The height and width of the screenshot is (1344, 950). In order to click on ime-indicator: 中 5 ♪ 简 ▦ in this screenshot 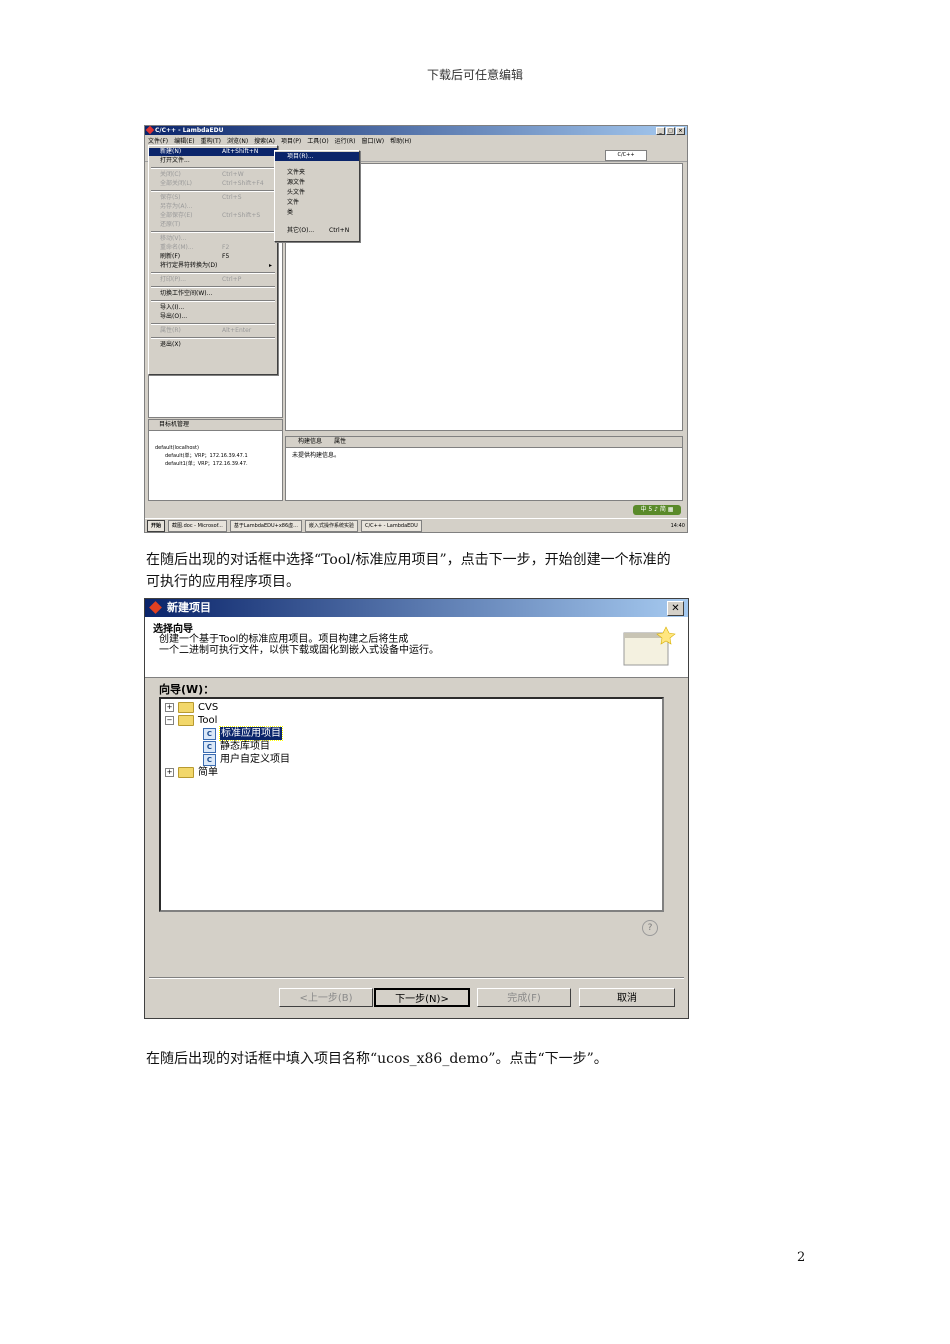, I will do `click(657, 510)`.